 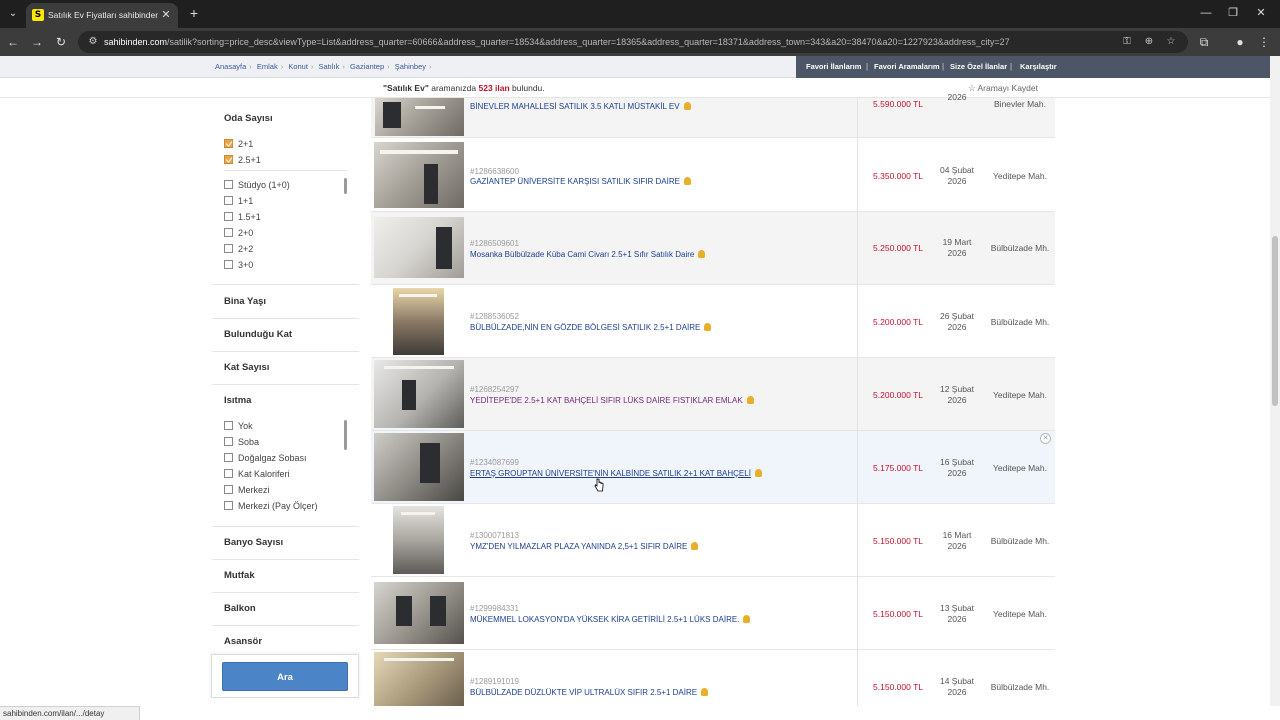 What do you see at coordinates (246, 368) in the screenshot?
I see `floor-count-title: Kat Sayısı` at bounding box center [246, 368].